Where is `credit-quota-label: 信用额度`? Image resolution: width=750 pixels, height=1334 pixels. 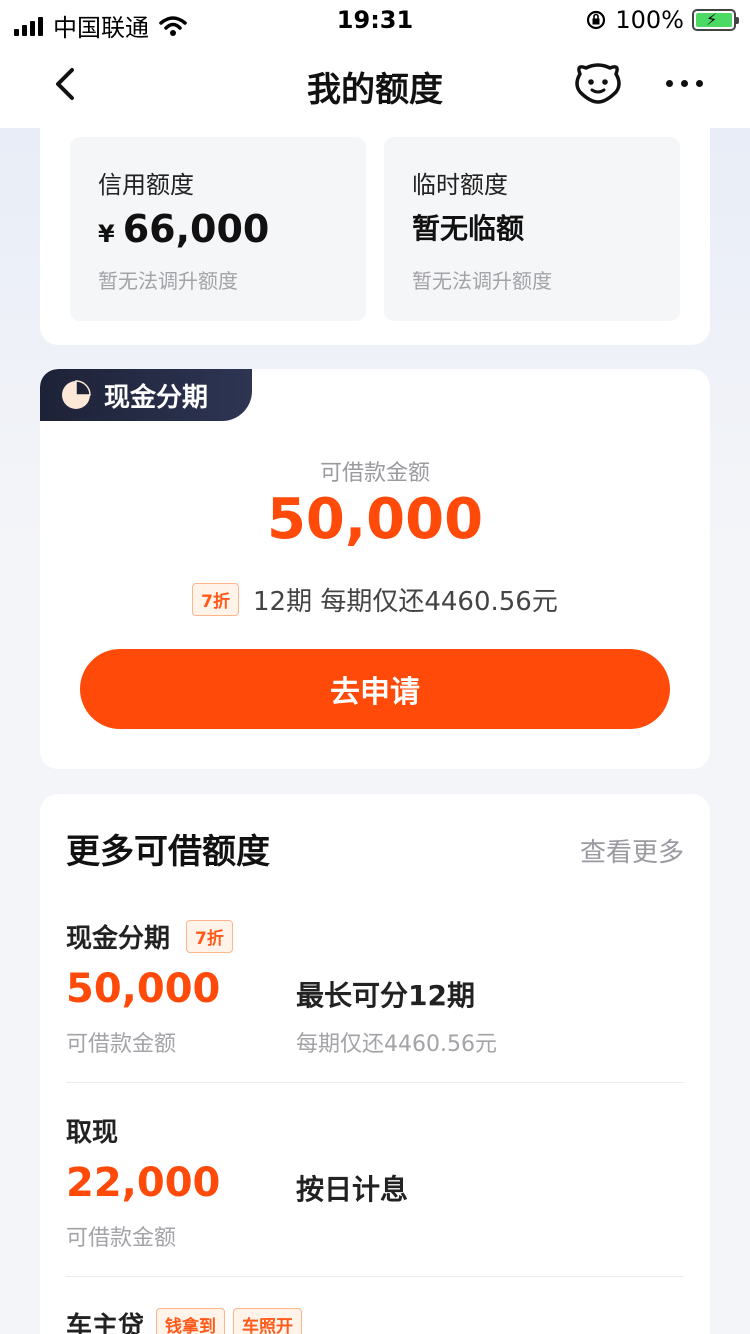 credit-quota-label: 信用额度 is located at coordinates (146, 185).